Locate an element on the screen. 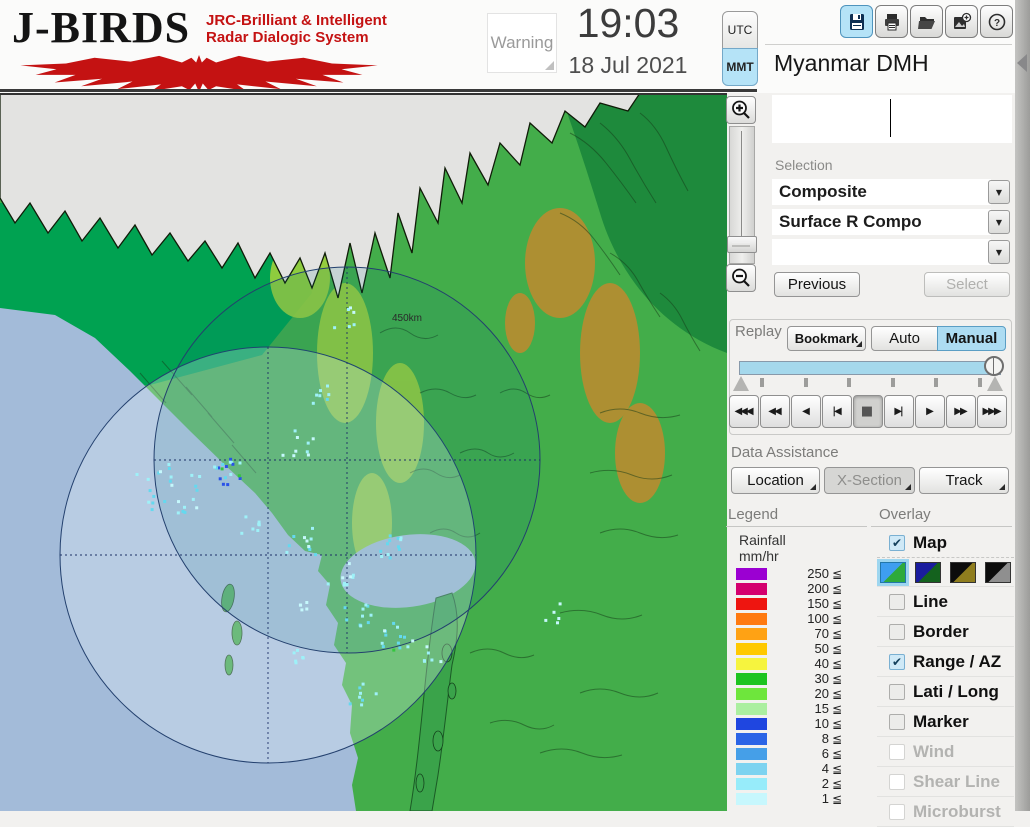  manual-mode-button: Manual is located at coordinates (971, 338).